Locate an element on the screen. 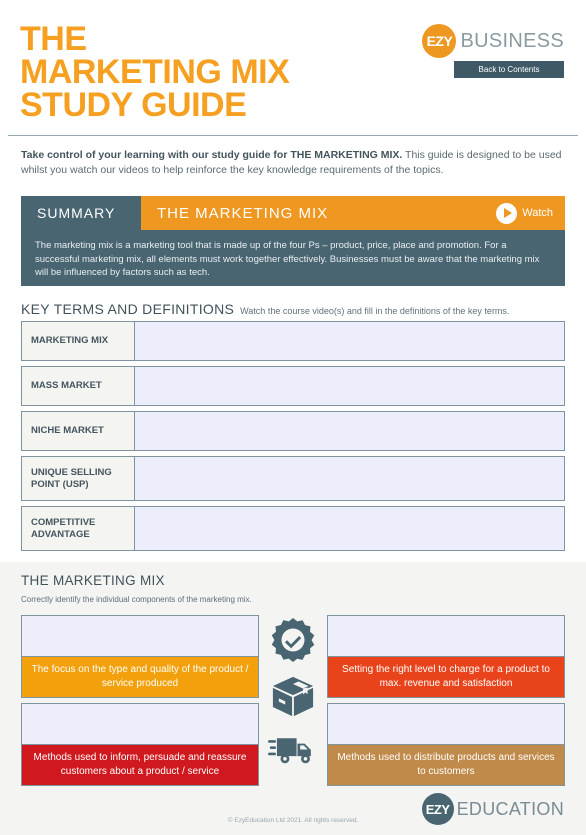 The image size is (586, 835). marketing-mix-icon-column is located at coordinates (293, 692).